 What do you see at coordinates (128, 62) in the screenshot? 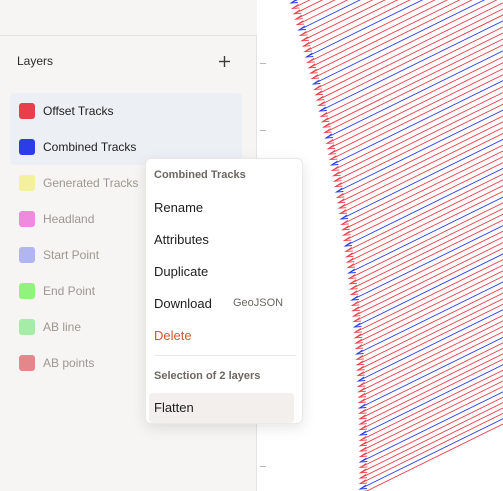
I see `layers-header: Layers` at bounding box center [128, 62].